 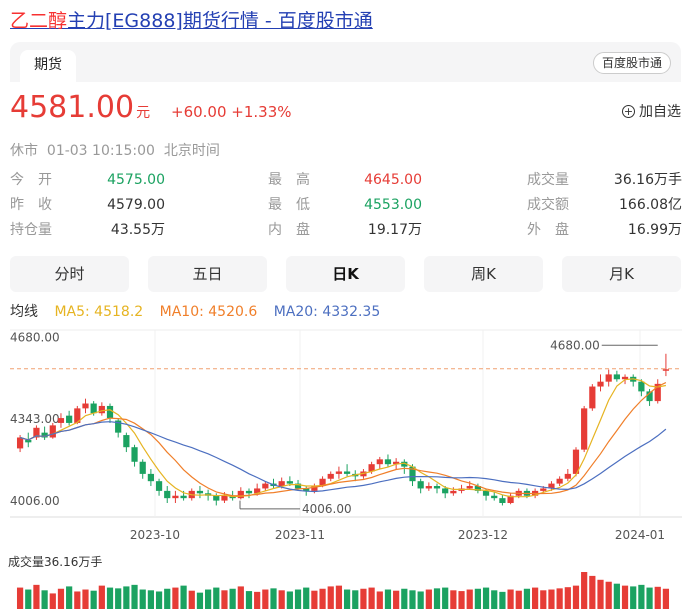 What do you see at coordinates (300, 535) in the screenshot?
I see `x-tick-label: 2023-11` at bounding box center [300, 535].